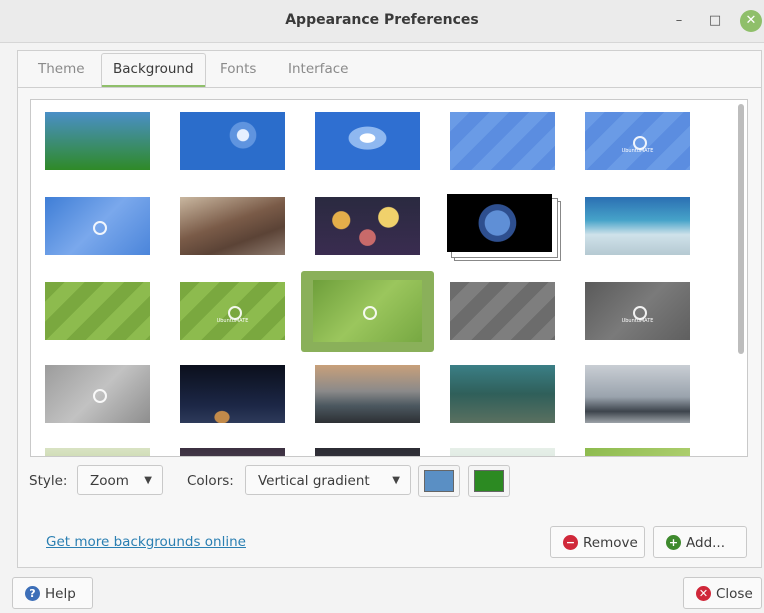 This screenshot has width=764, height=613. I want to click on get-more-backgrounds-link: Get more backgrounds online, so click(146, 542).